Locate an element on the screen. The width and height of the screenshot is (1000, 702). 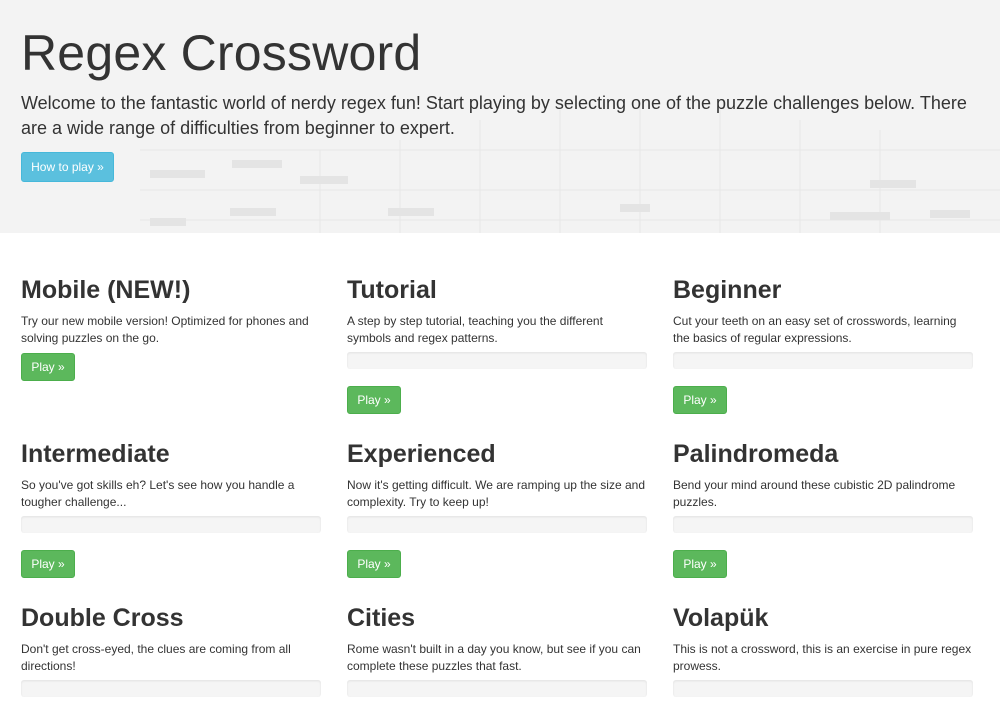
challenge-title: Volapük is located at coordinates (721, 618).